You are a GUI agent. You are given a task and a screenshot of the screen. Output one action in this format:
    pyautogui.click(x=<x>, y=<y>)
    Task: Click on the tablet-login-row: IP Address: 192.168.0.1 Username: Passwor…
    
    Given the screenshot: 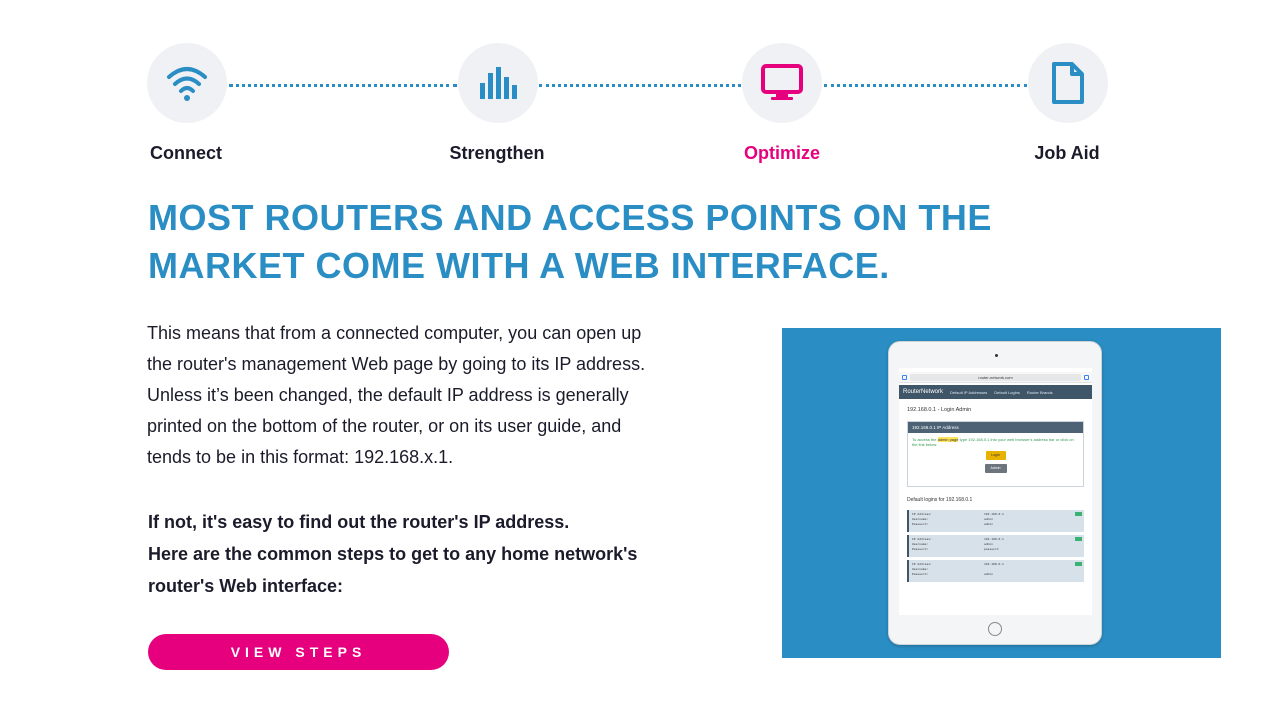 What is the action you would take?
    pyautogui.click(x=995, y=571)
    